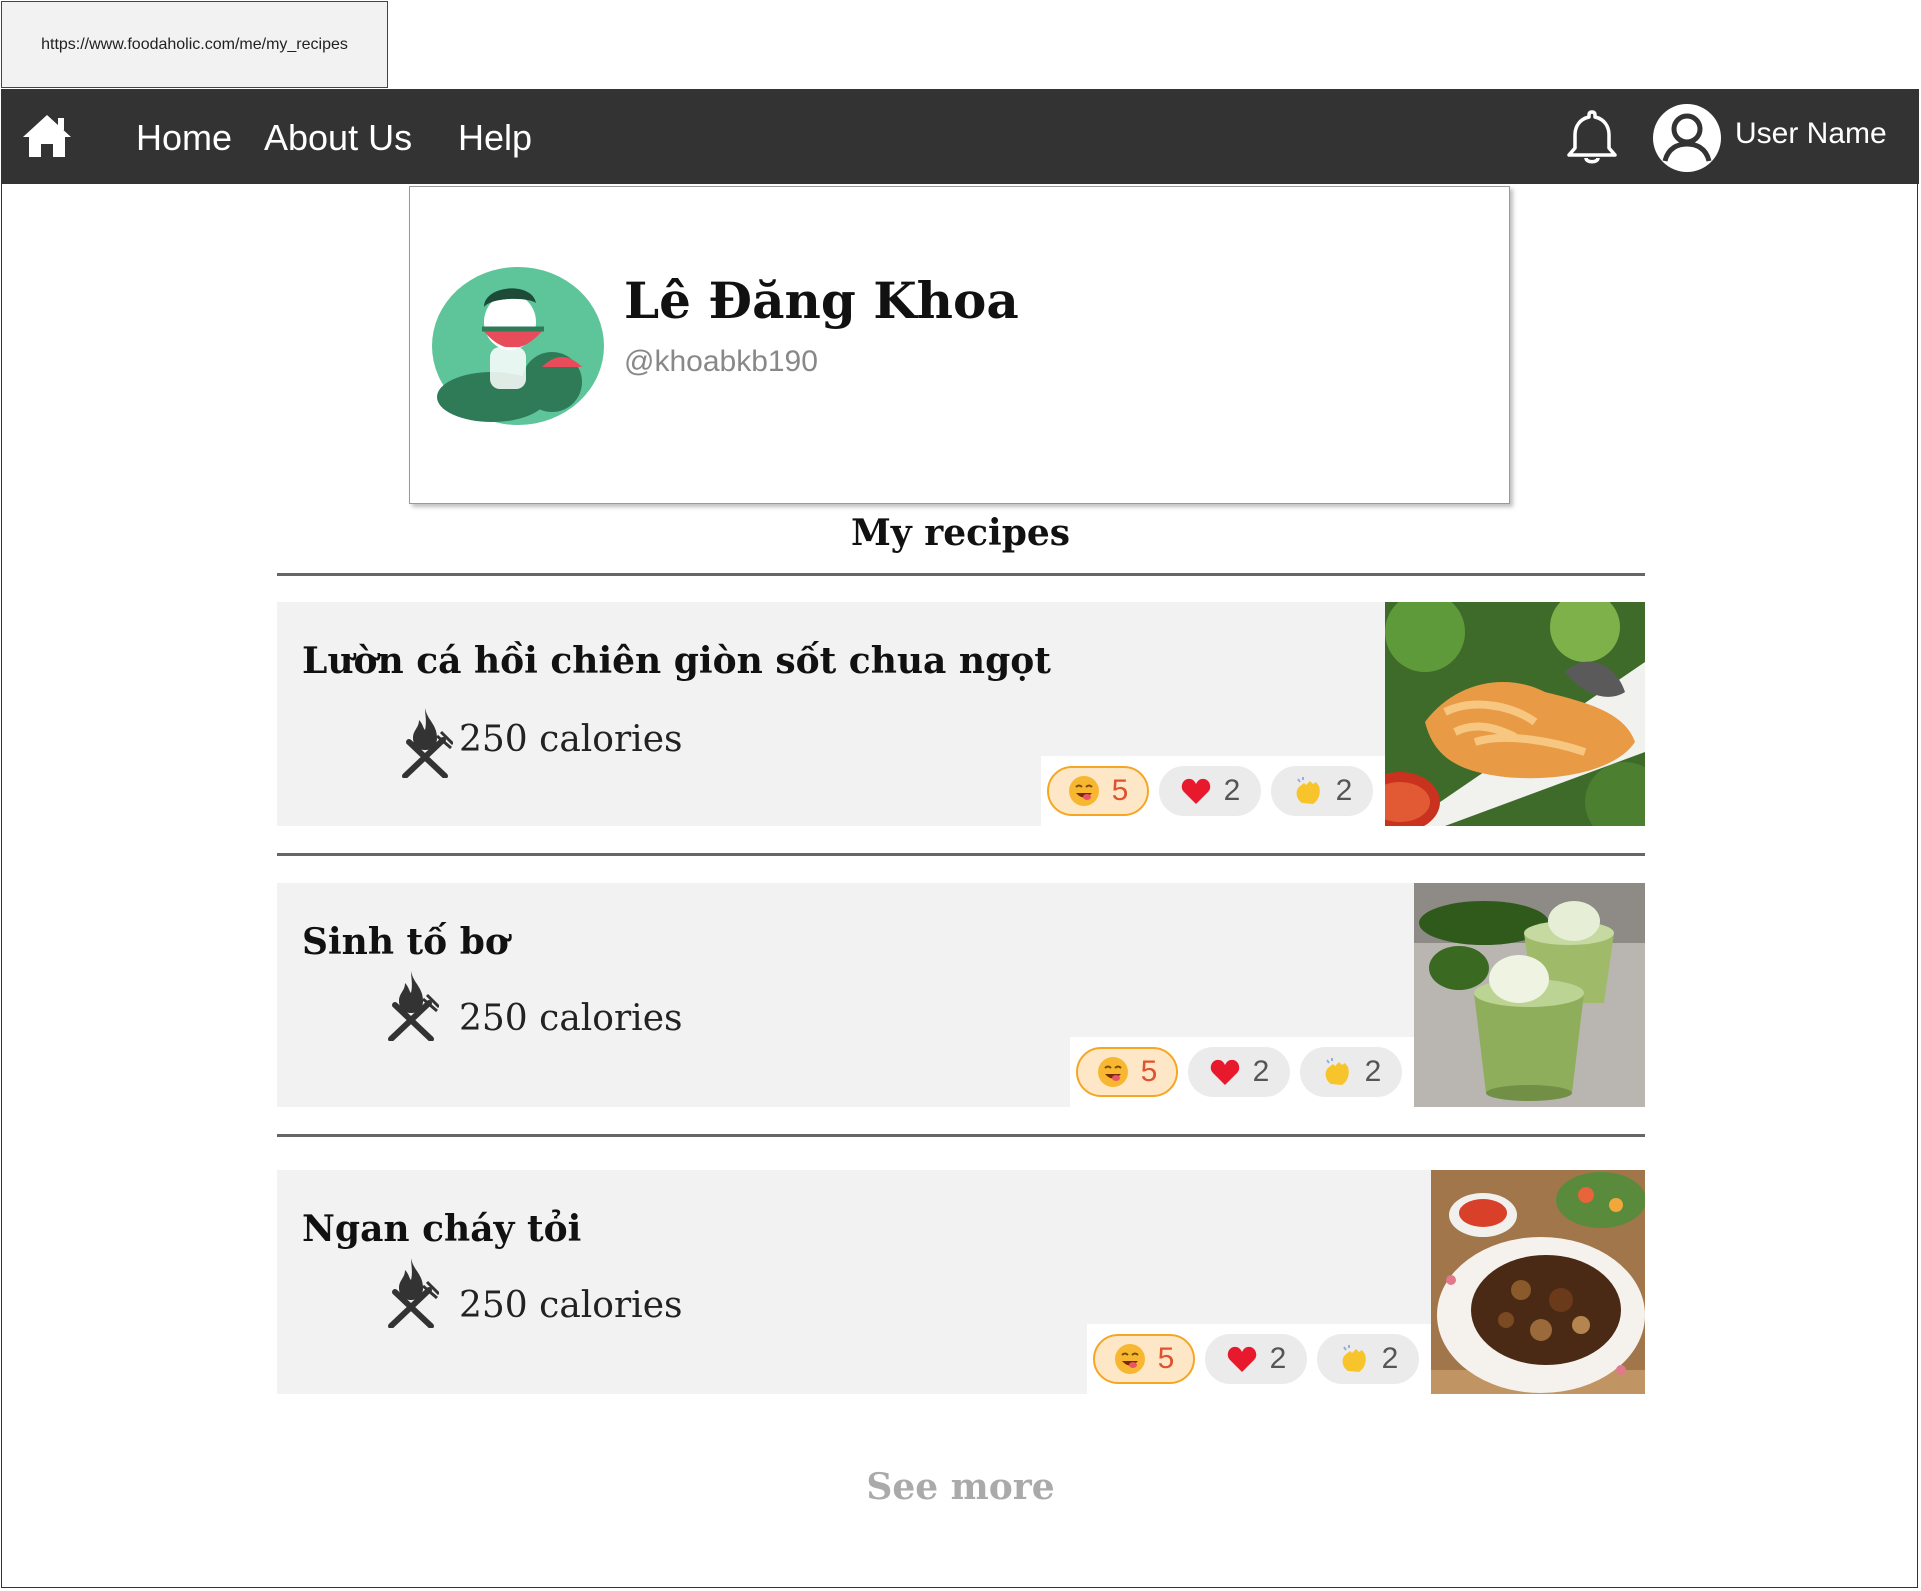 This screenshot has height=1591, width=1921. What do you see at coordinates (441, 1229) in the screenshot?
I see `recipe-title: Ngan cháy tỏi` at bounding box center [441, 1229].